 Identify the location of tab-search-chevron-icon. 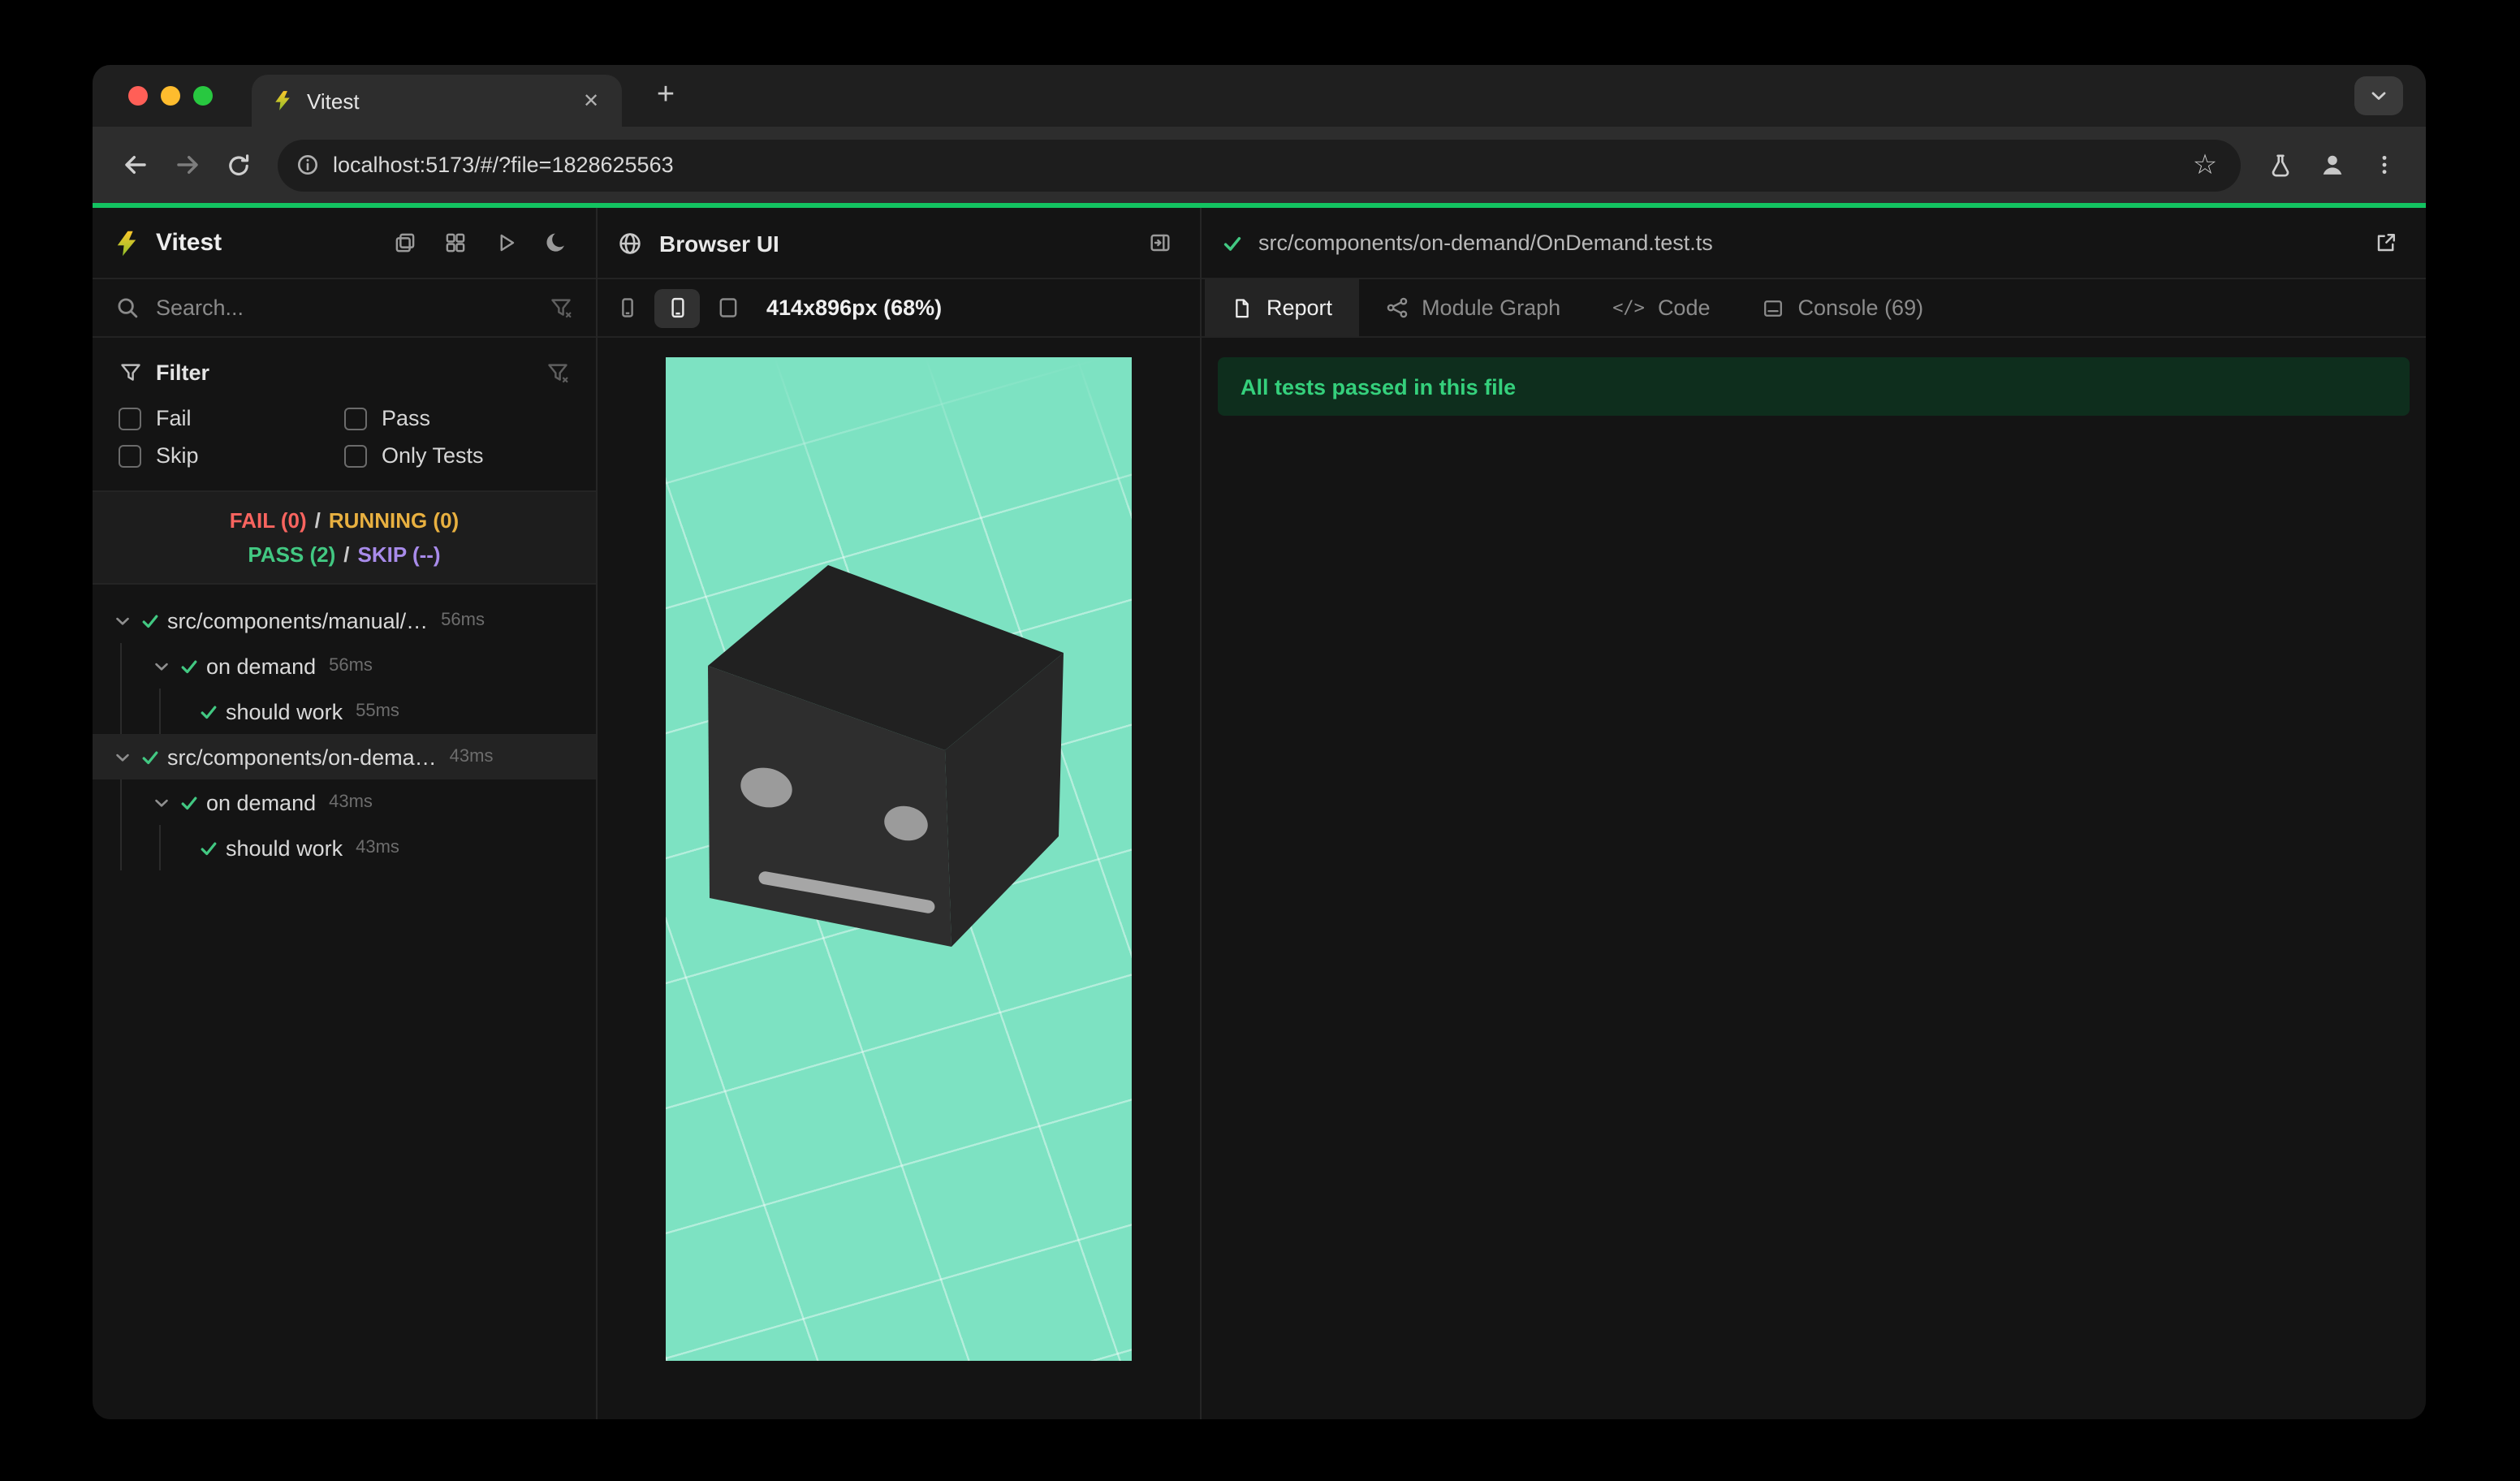
(2378, 96).